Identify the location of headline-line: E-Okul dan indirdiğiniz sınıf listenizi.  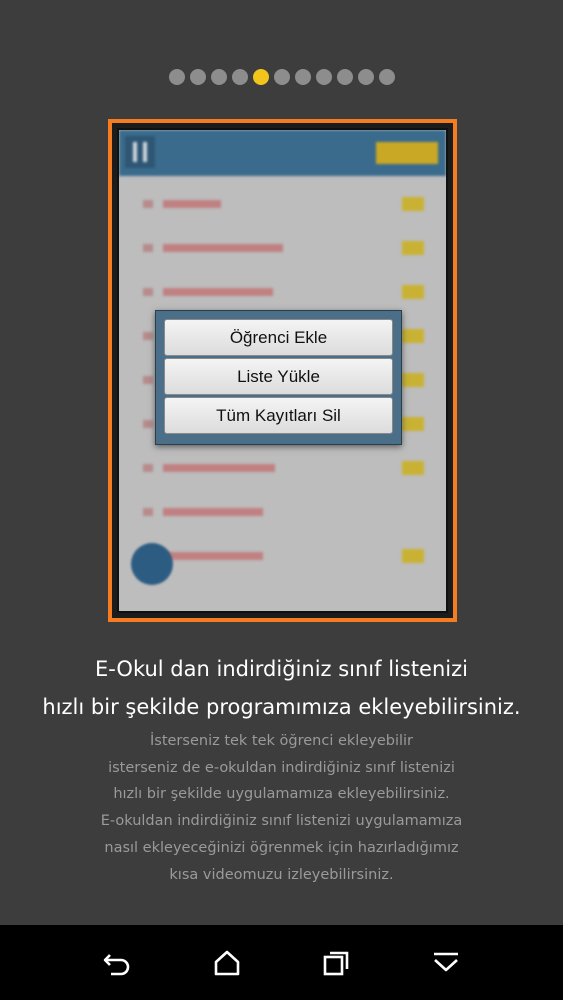
(281, 669).